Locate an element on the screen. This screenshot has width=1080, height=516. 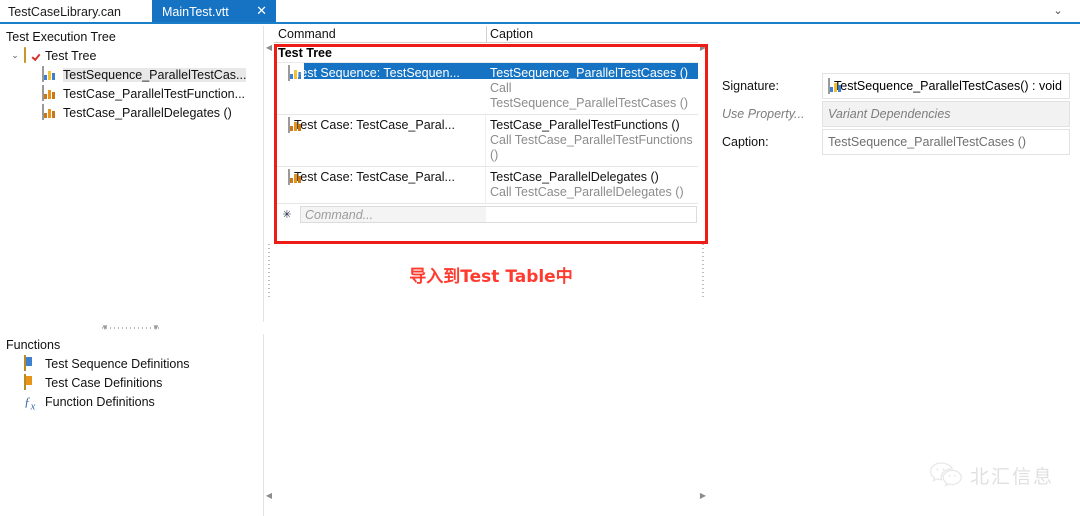
property-value-text: TestSequence_ParallelTestCases () is located at coordinates (927, 142).